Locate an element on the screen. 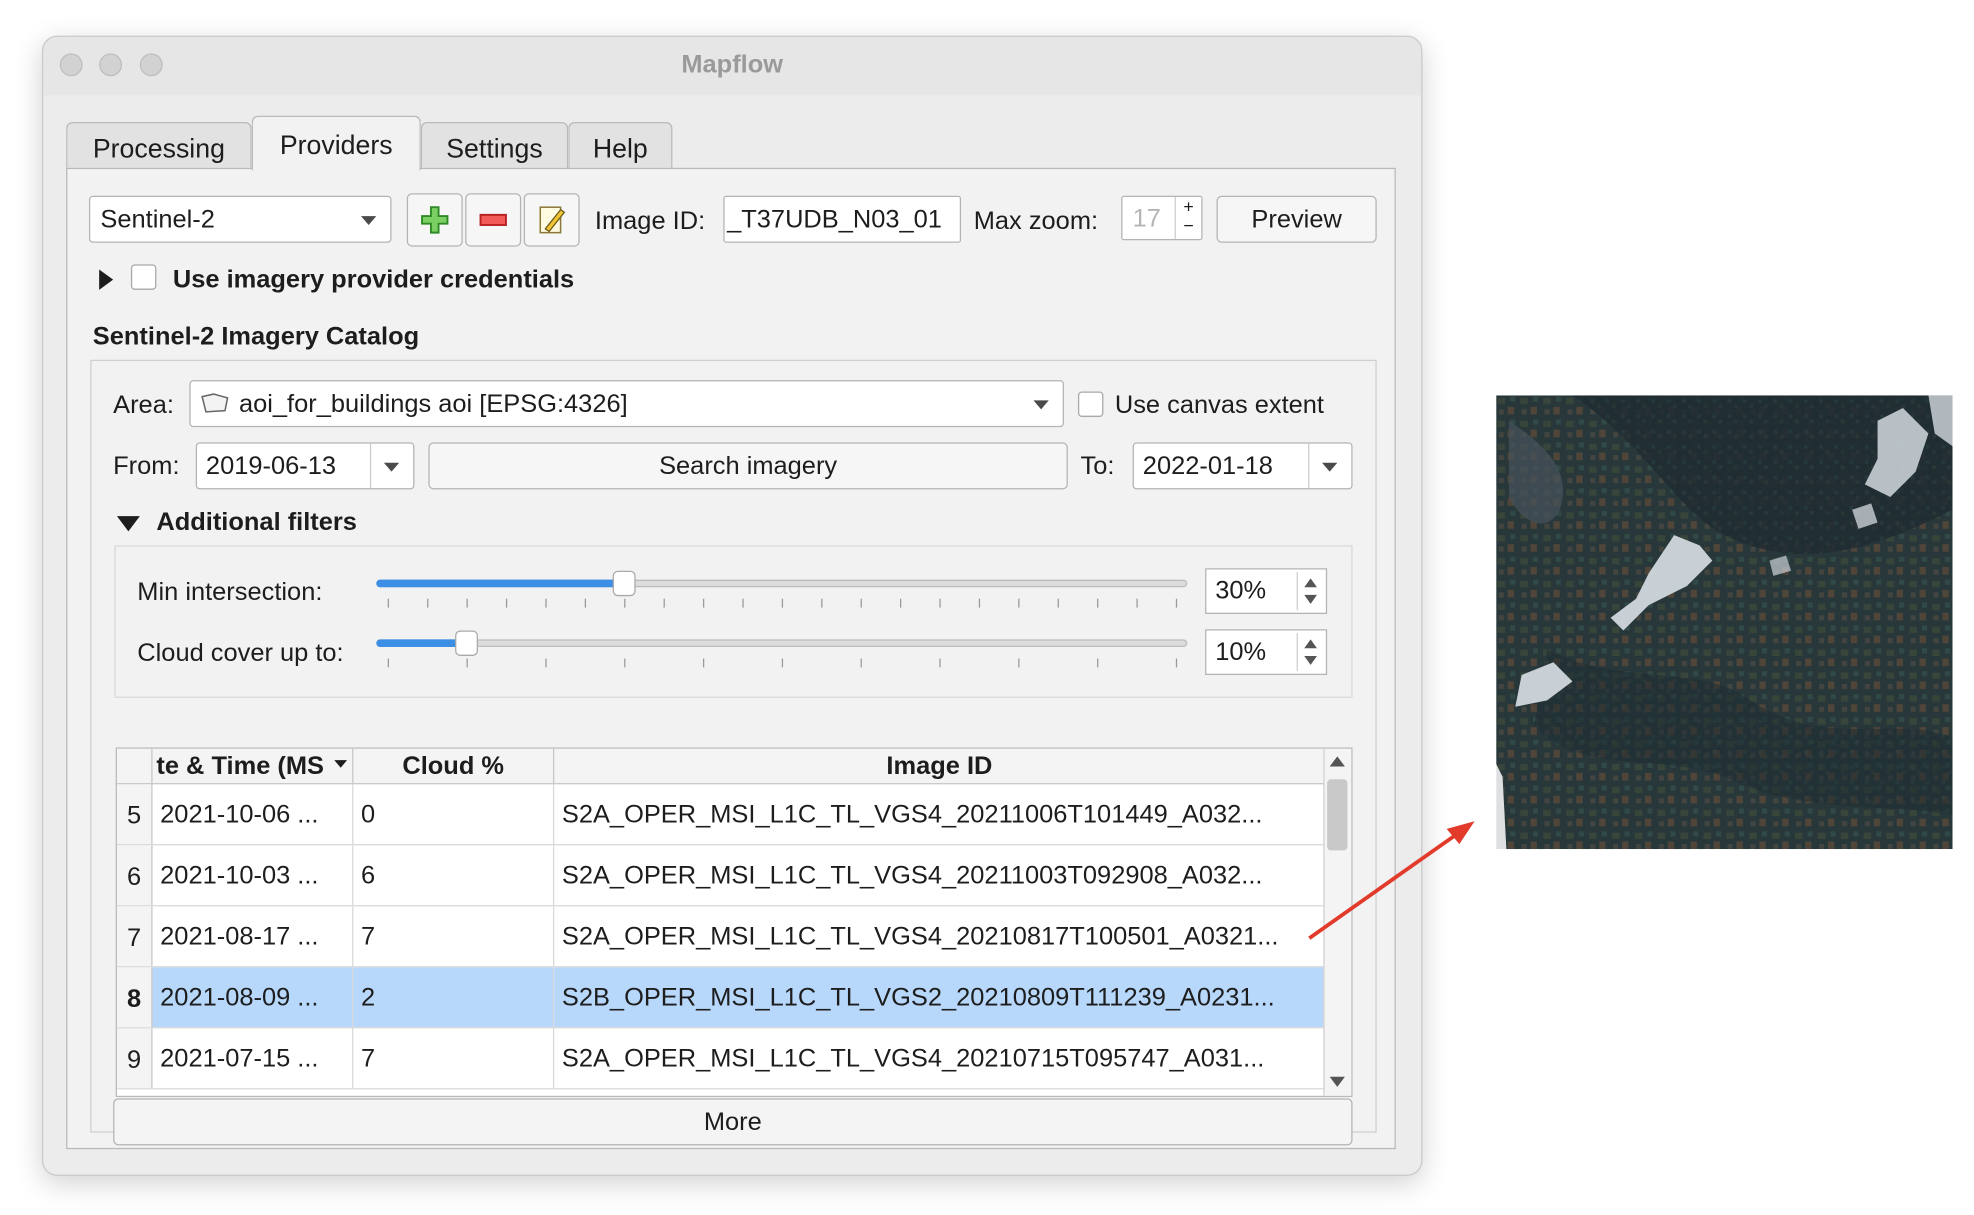 This screenshot has width=1974, height=1215. scroll-down-icon is located at coordinates (1337, 1081).